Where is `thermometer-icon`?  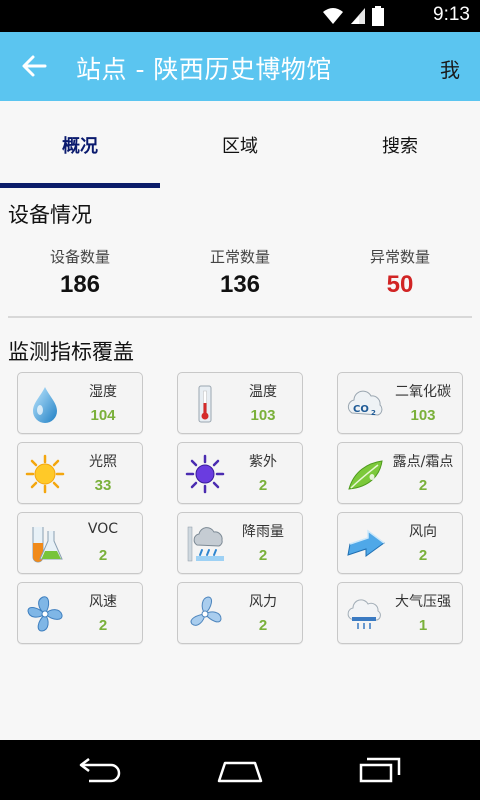 thermometer-icon is located at coordinates (205, 404).